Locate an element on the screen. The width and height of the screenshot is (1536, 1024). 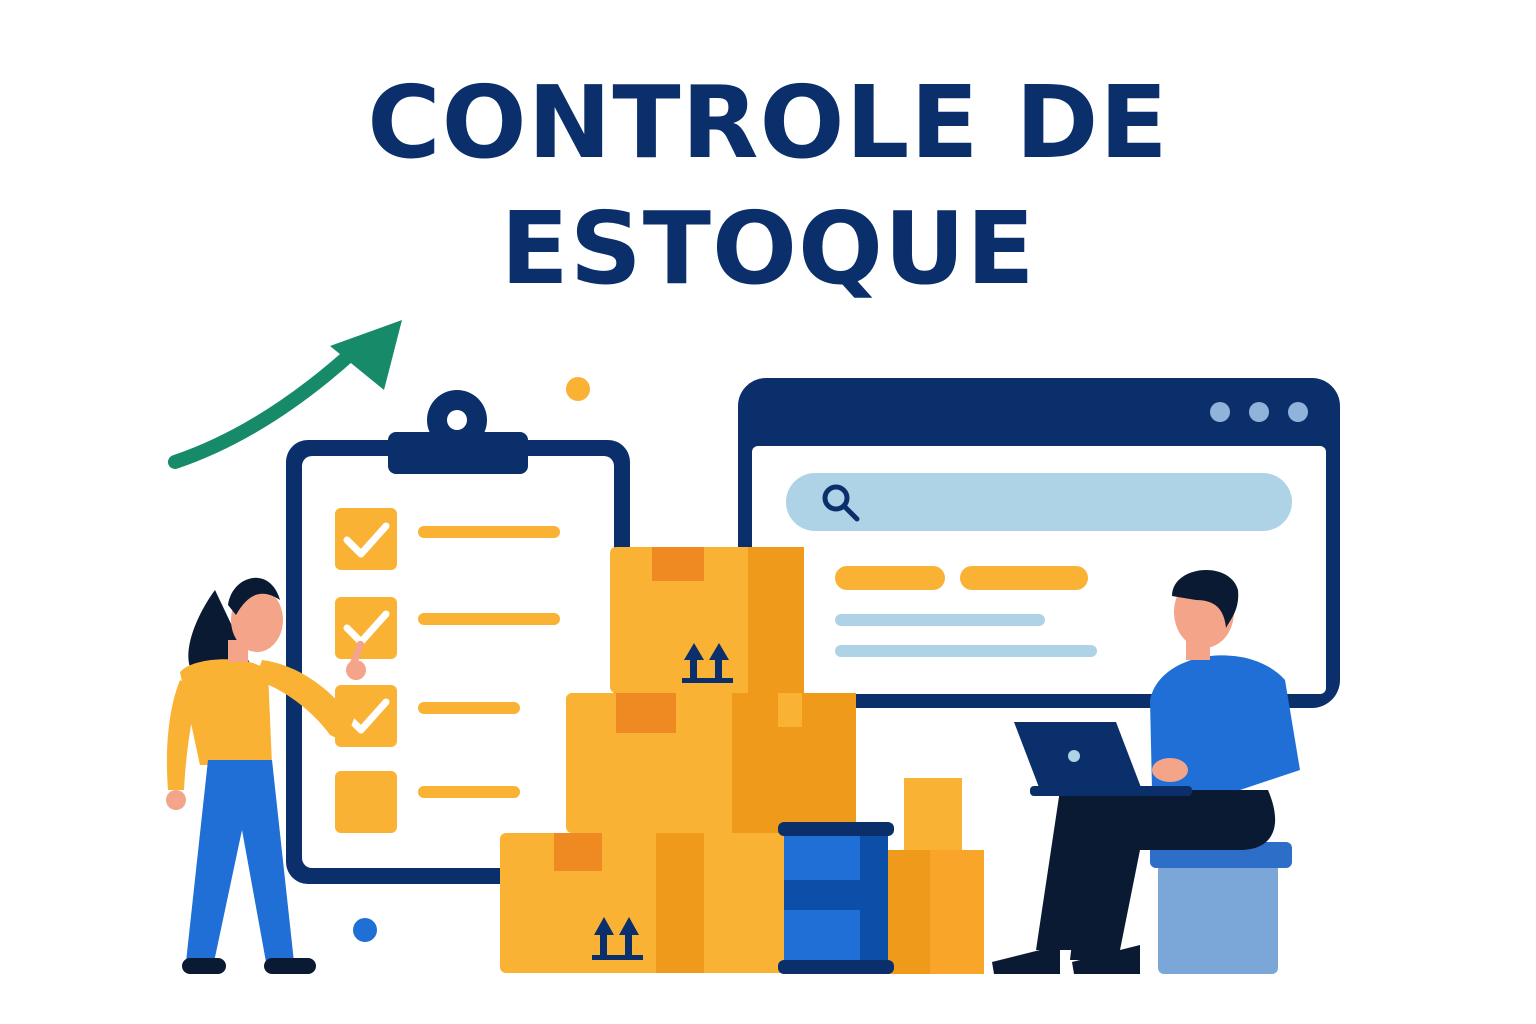
decor-dot-orange is located at coordinates (578, 389).